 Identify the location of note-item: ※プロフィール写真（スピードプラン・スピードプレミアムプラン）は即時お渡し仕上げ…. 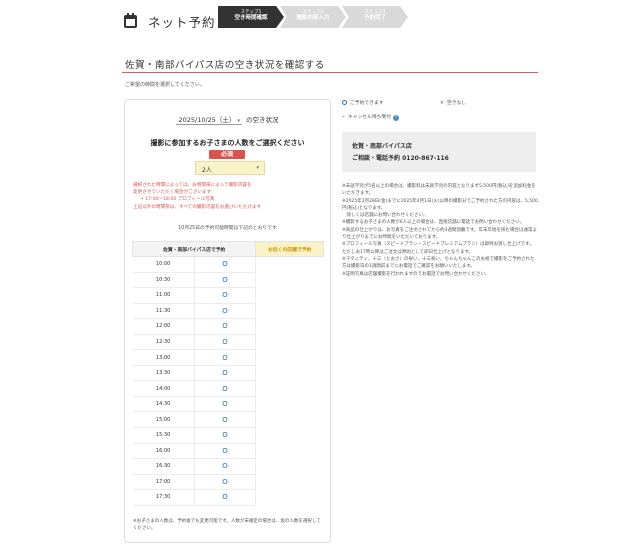
(438, 248).